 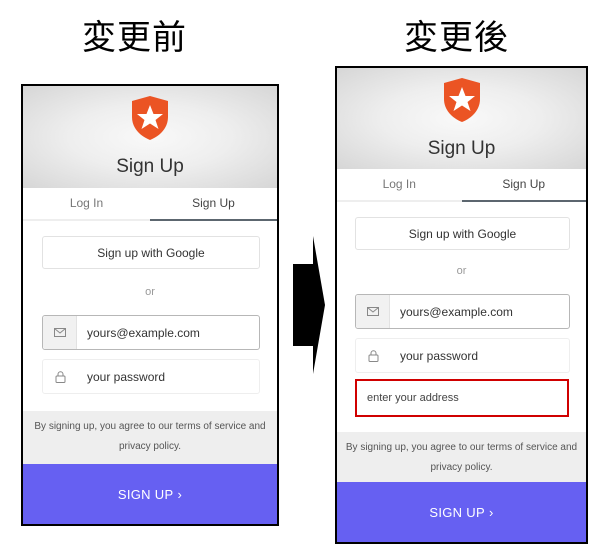 I want to click on caption-after: 変更後, so click(x=456, y=38).